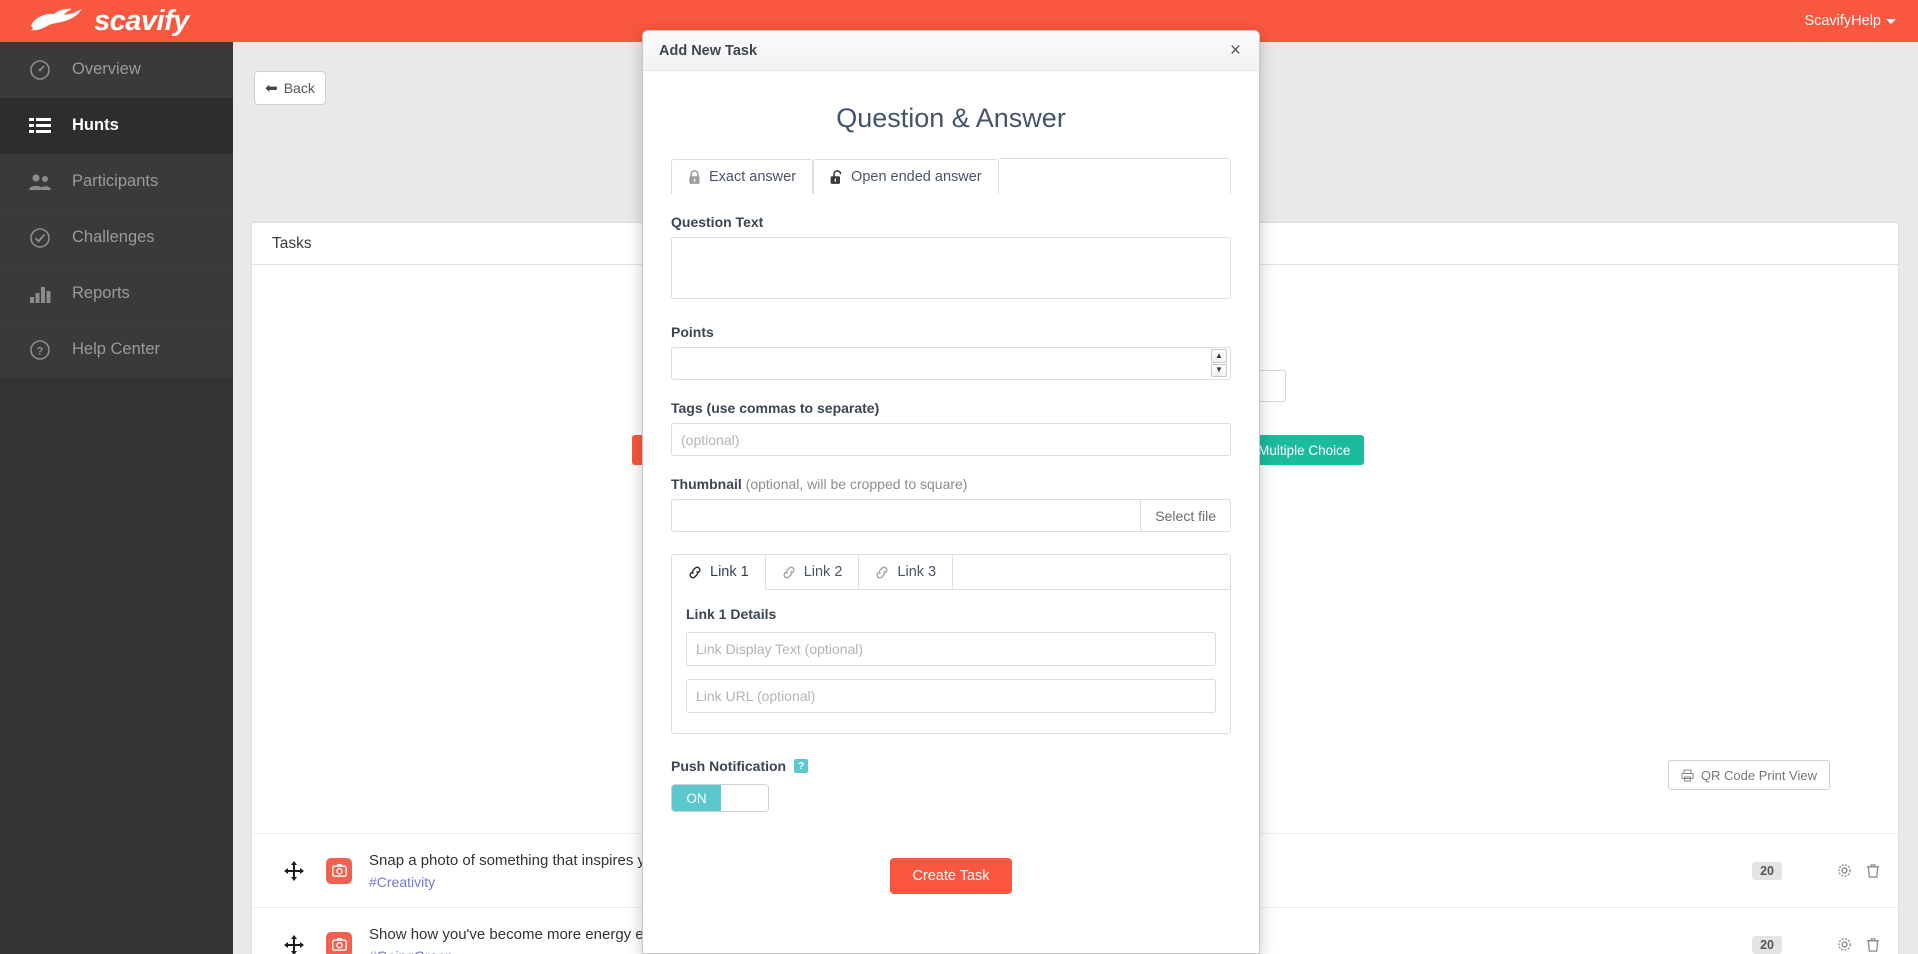 The image size is (1918, 954). Describe the element at coordinates (506, 951) in the screenshot. I see `task-tags: #GoingGreen` at that location.